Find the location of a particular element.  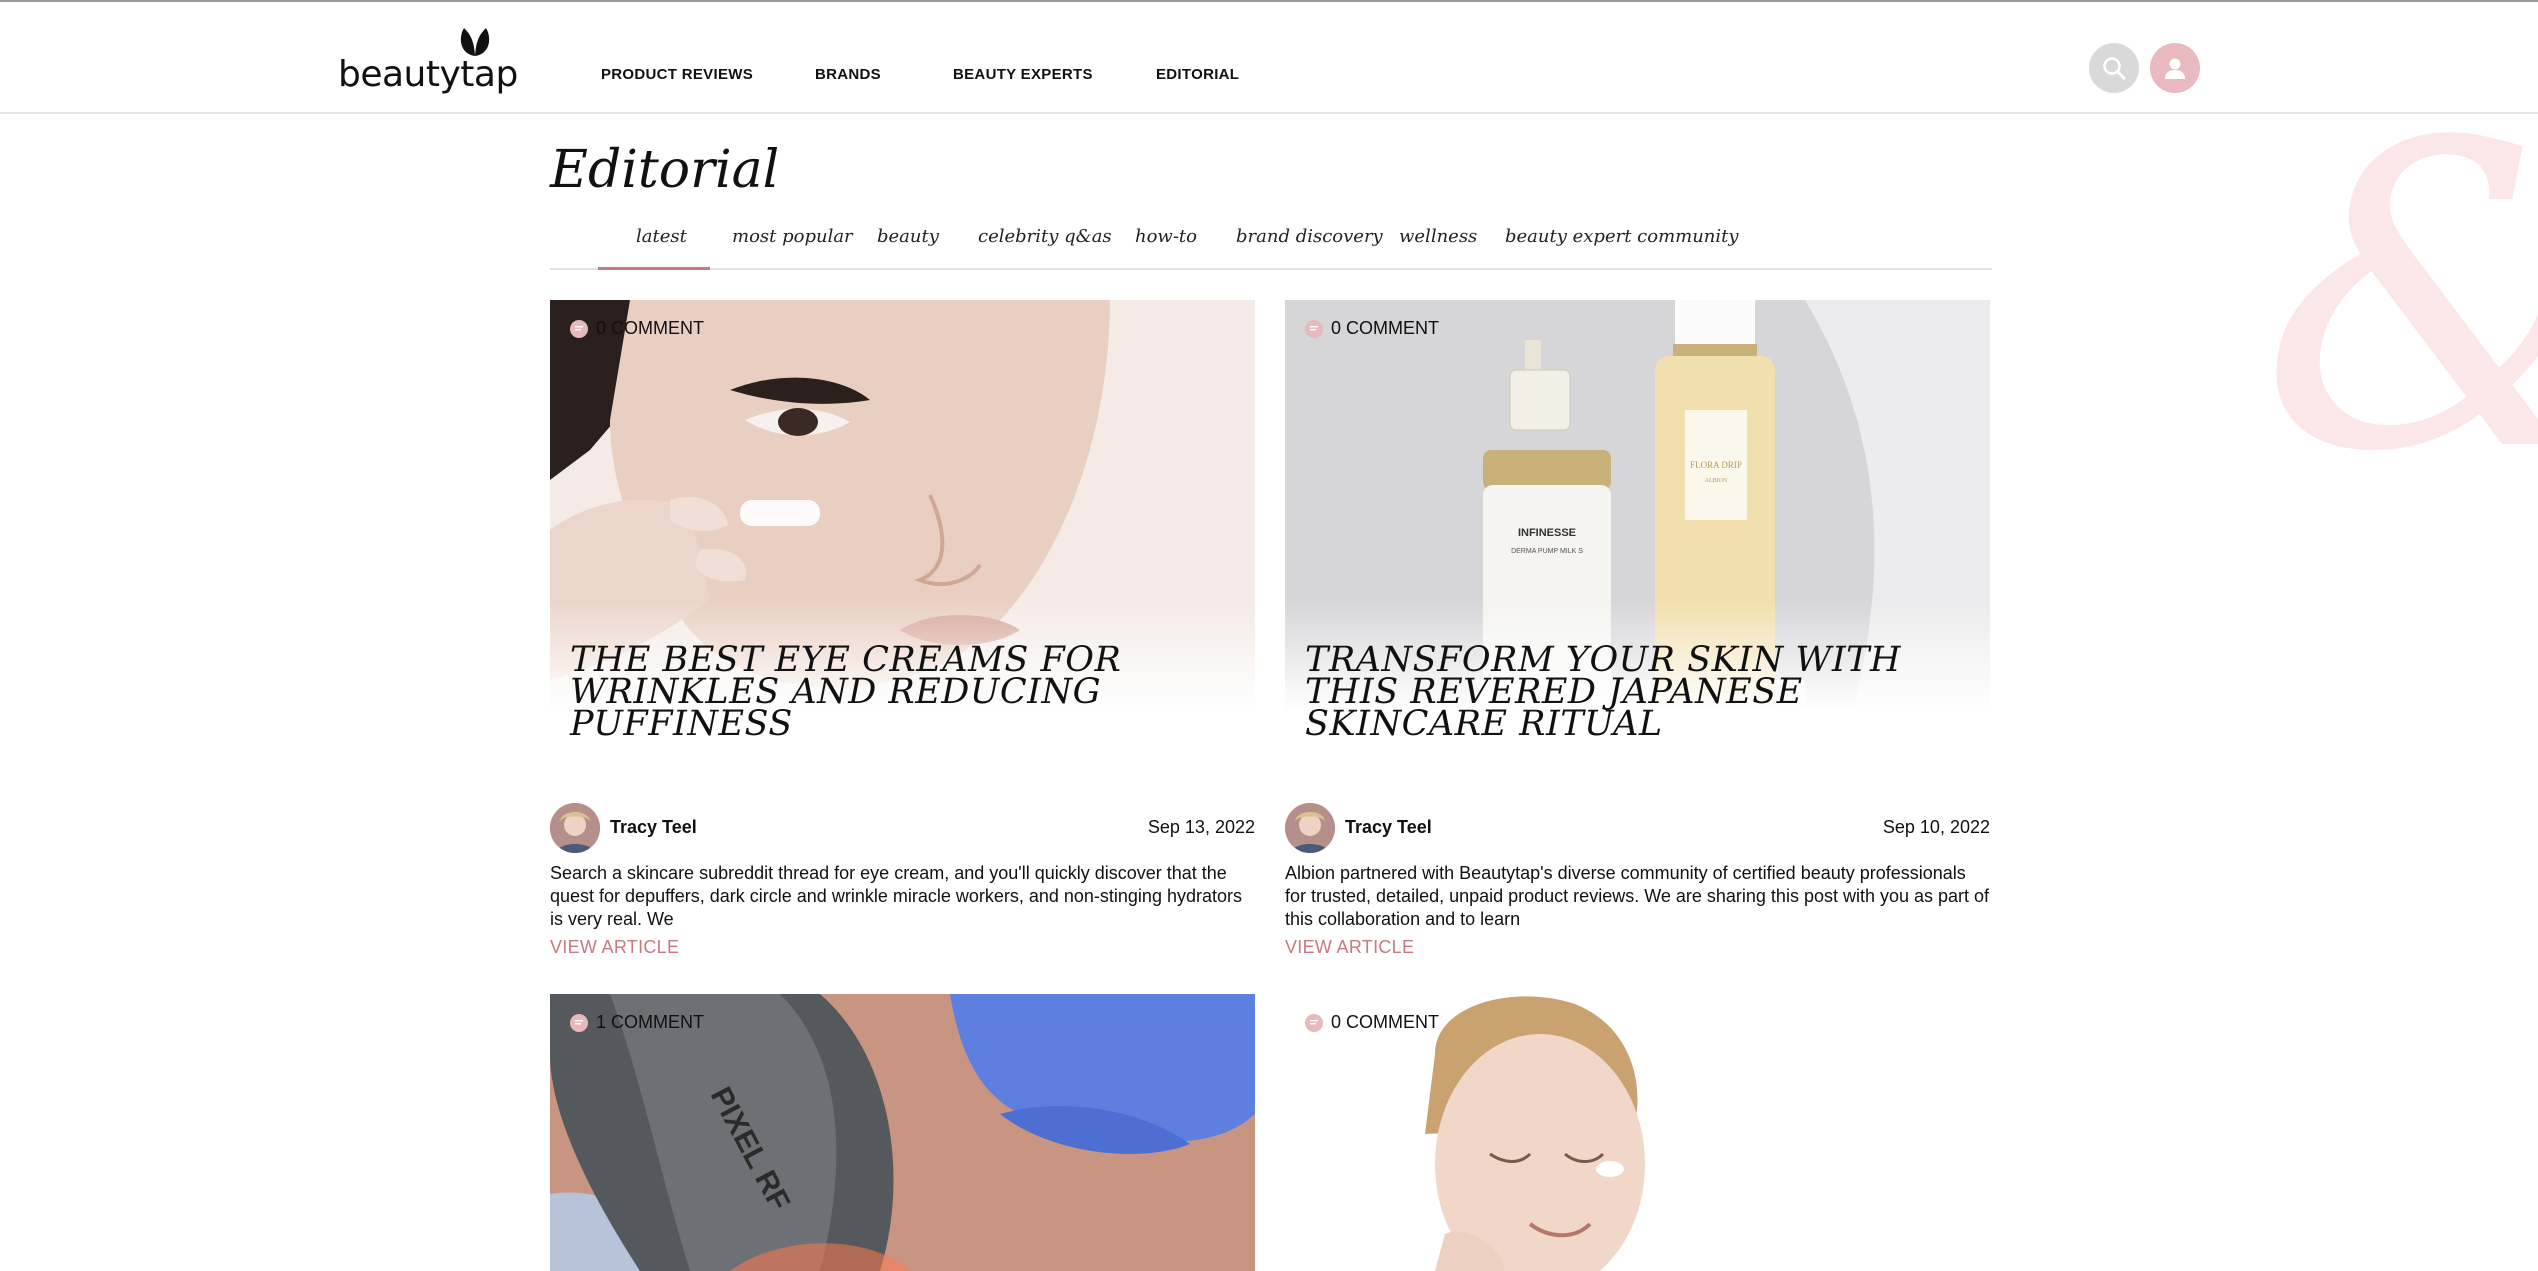

device-illustration: PIXEL RF is located at coordinates (902, 1132).